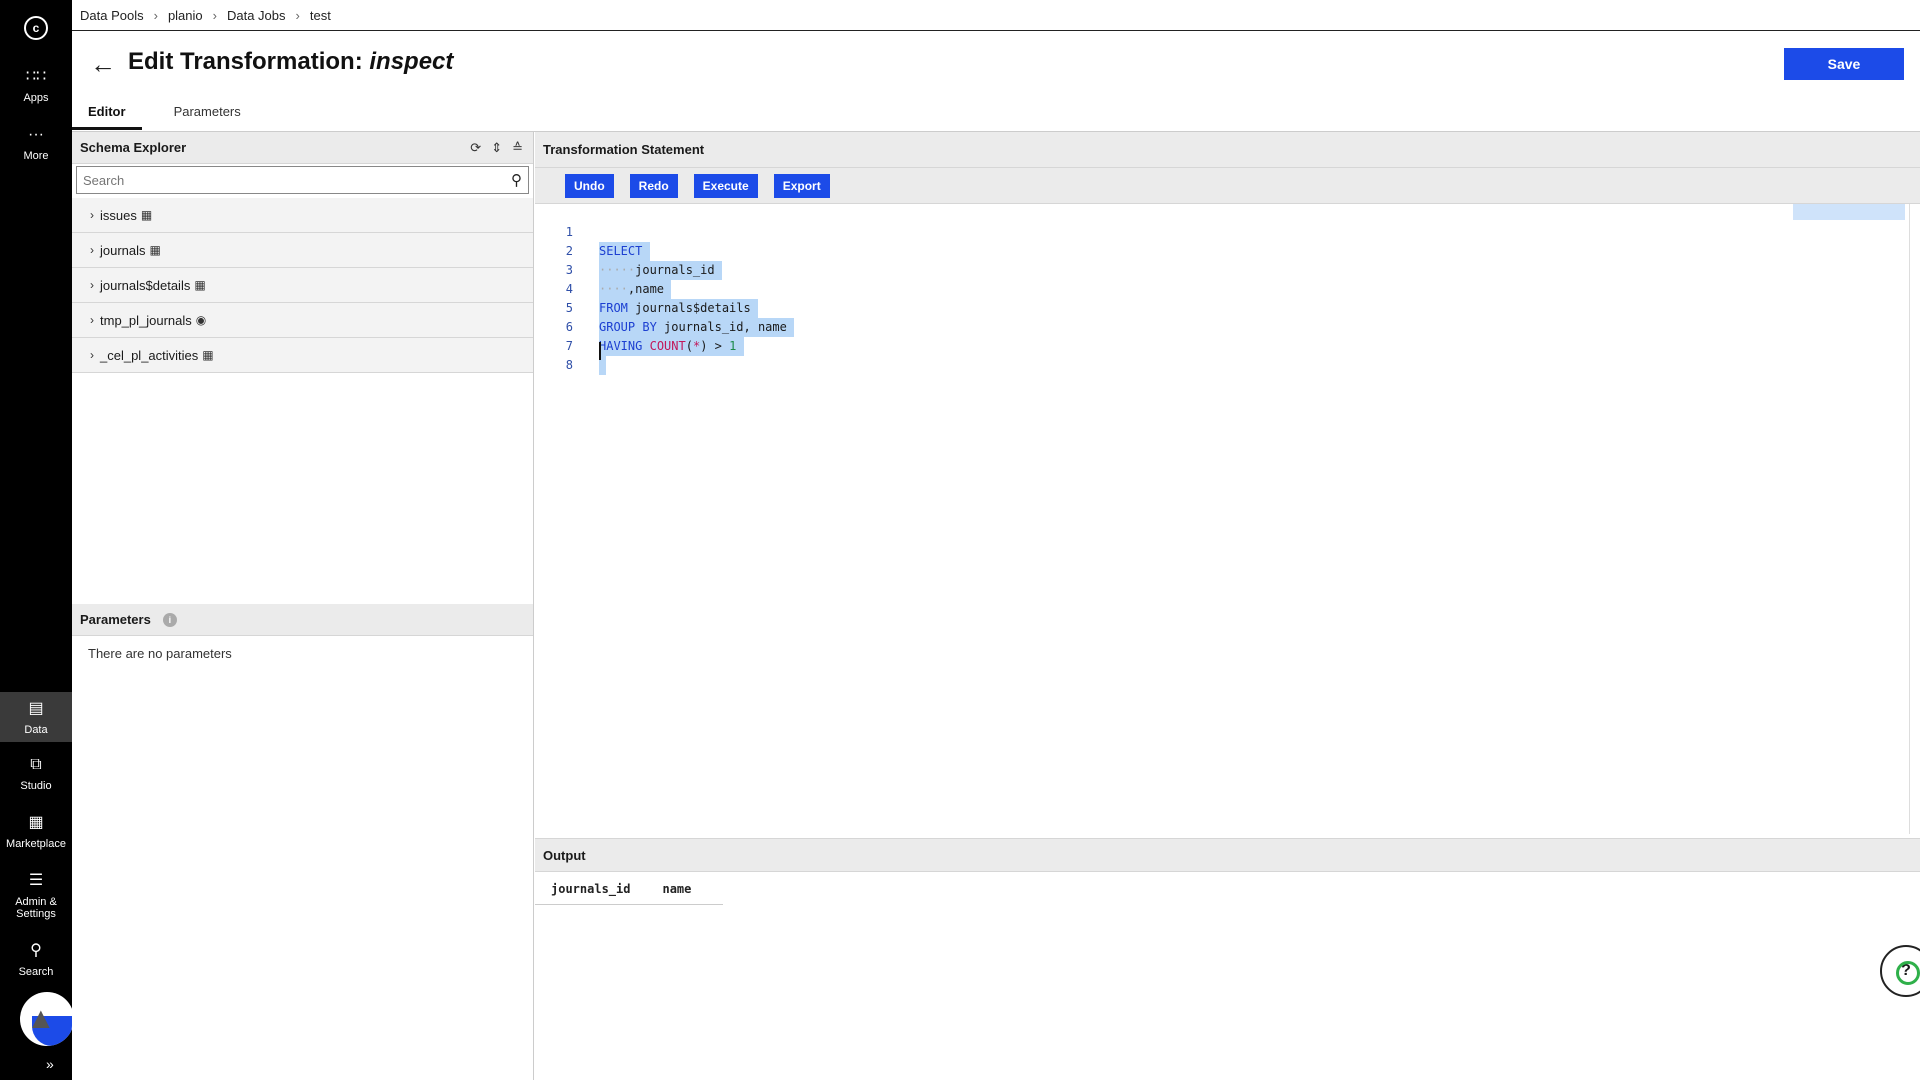 This screenshot has height=1080, width=1920. What do you see at coordinates (36, 156) in the screenshot?
I see `rail-label: More` at bounding box center [36, 156].